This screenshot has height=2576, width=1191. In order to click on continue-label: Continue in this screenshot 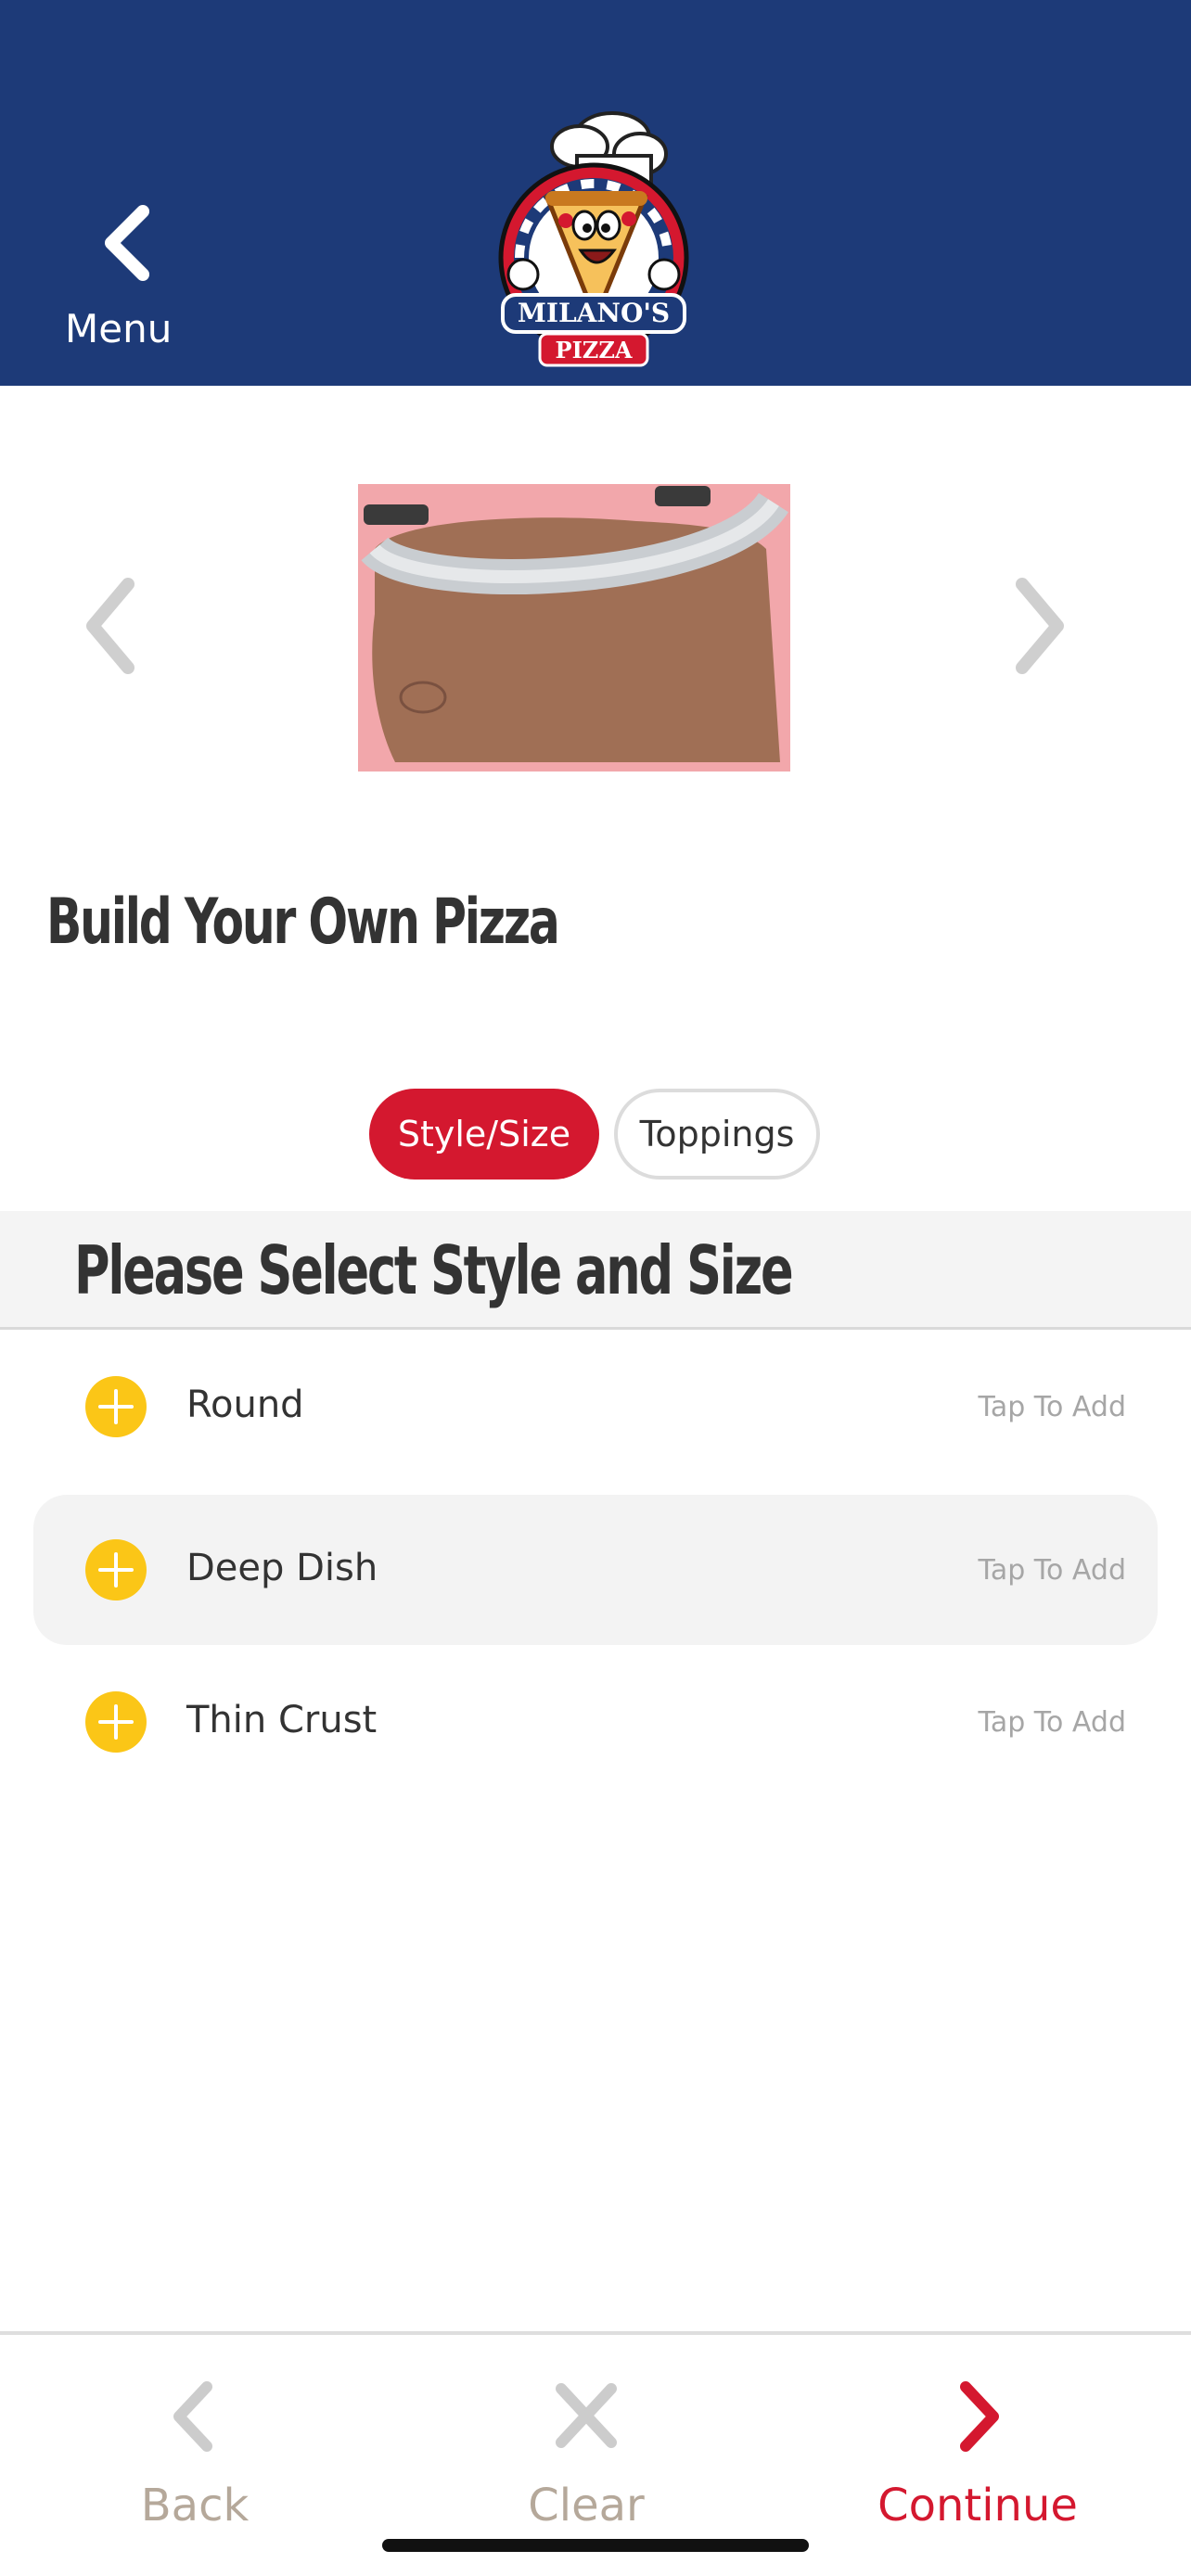, I will do `click(977, 2505)`.